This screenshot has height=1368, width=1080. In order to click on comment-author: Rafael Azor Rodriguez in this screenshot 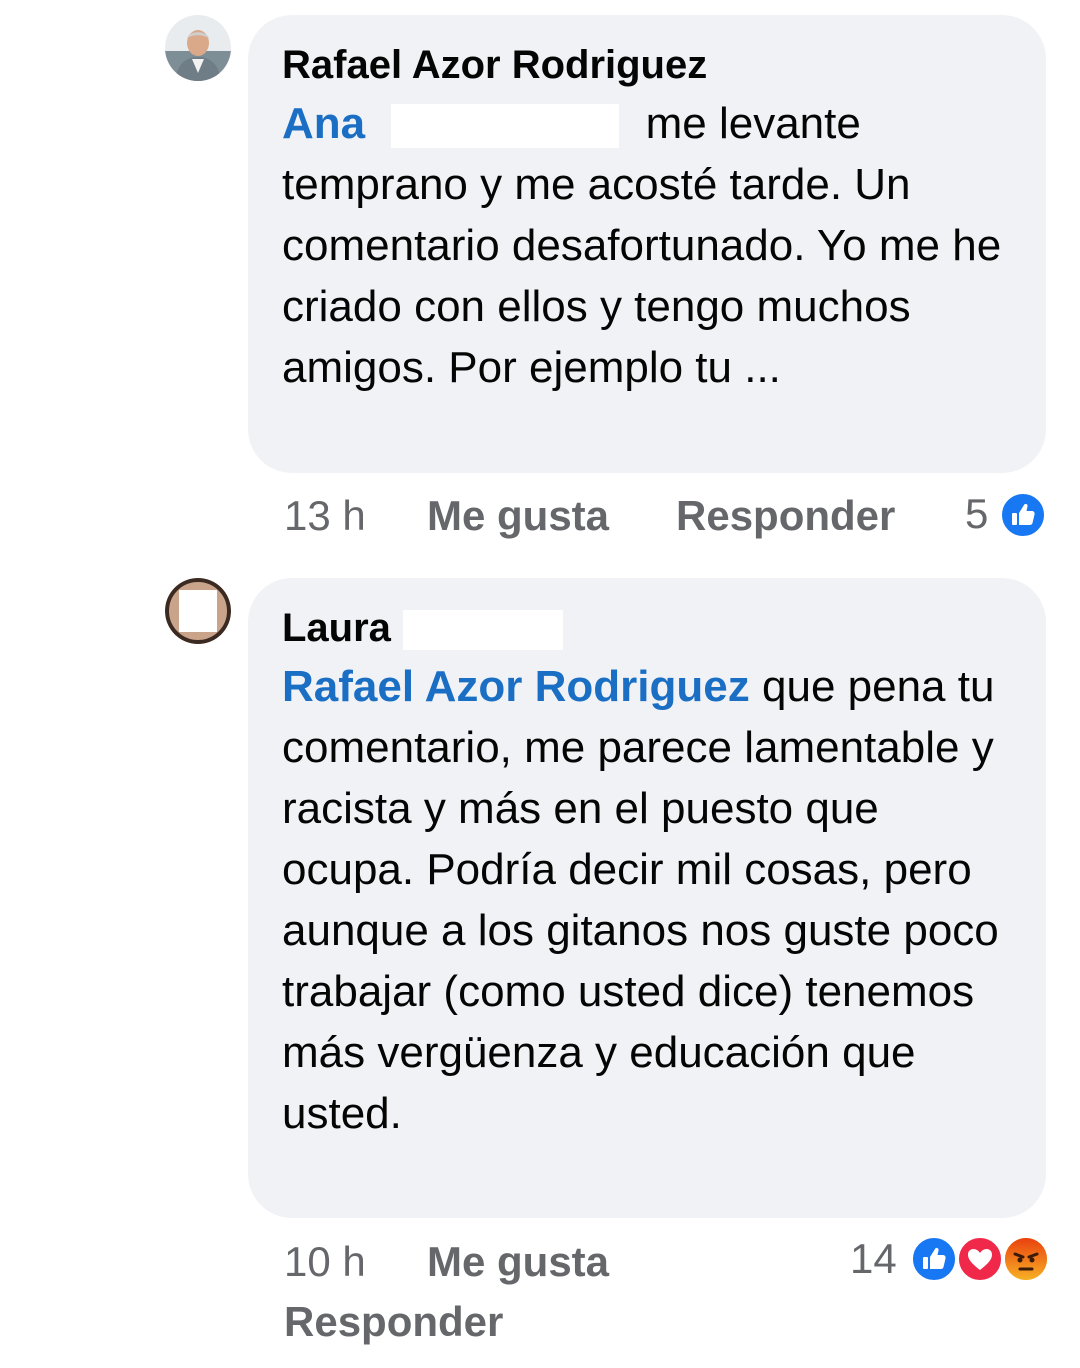, I will do `click(647, 65)`.